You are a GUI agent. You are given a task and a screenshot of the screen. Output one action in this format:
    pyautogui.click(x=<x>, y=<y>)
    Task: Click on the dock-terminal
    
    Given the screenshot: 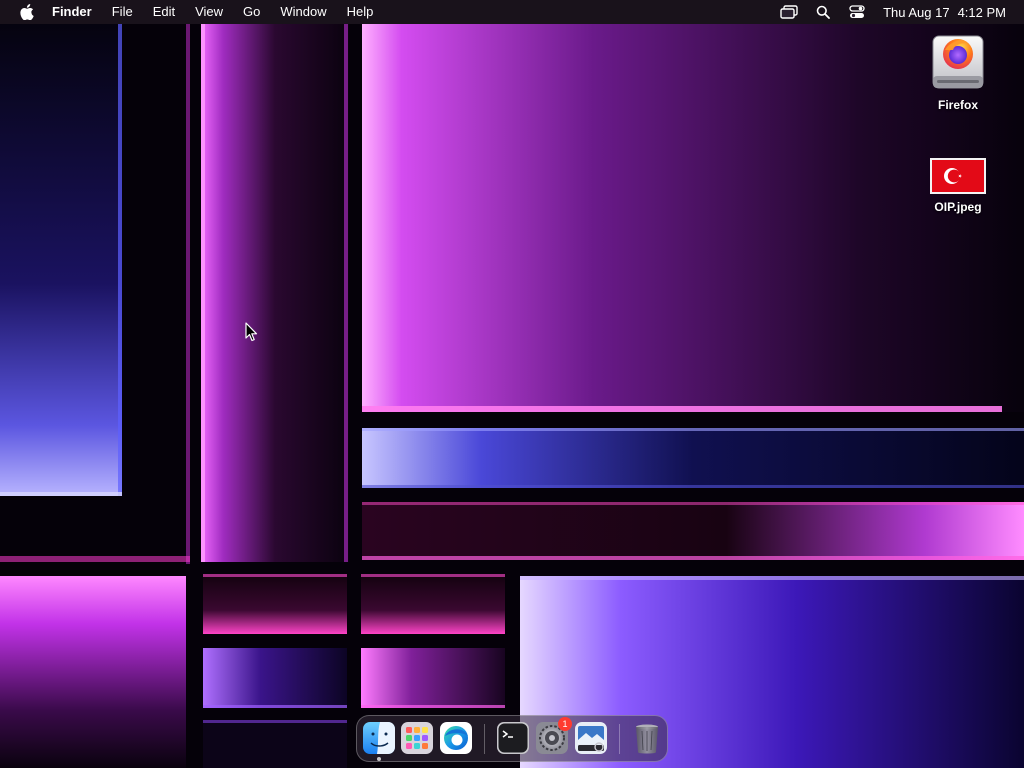 What is the action you would take?
    pyautogui.click(x=513, y=738)
    